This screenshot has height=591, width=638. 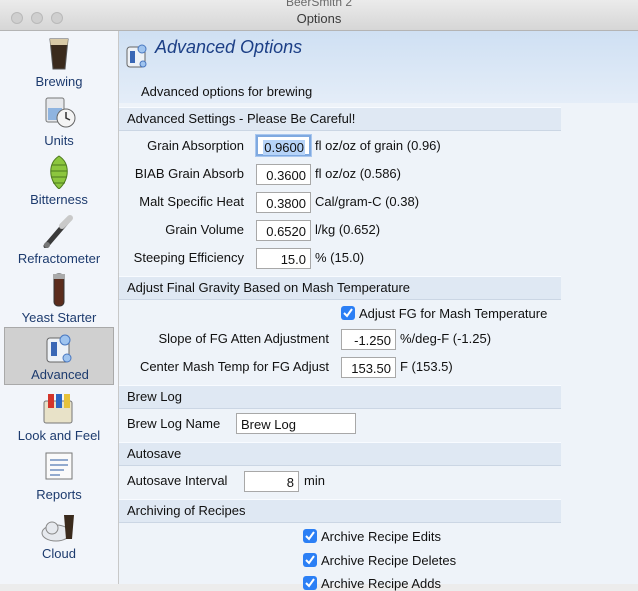 What do you see at coordinates (59, 317) in the screenshot?
I see `sidebar-item-label: Yeast Starter` at bounding box center [59, 317].